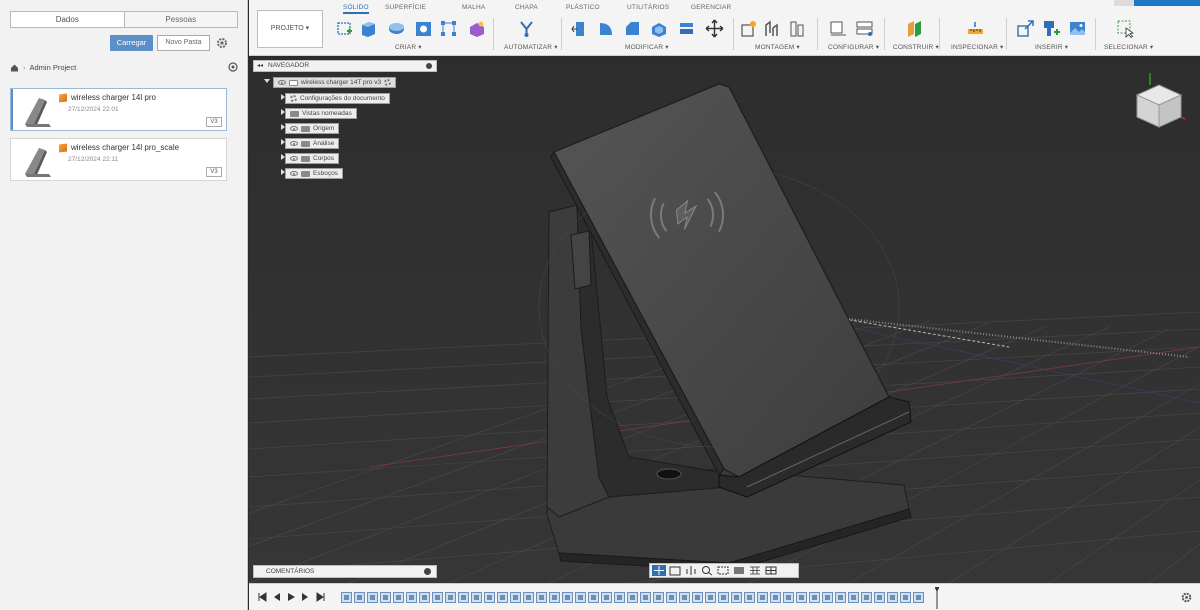  I want to click on tab-data: Dados, so click(68, 19).